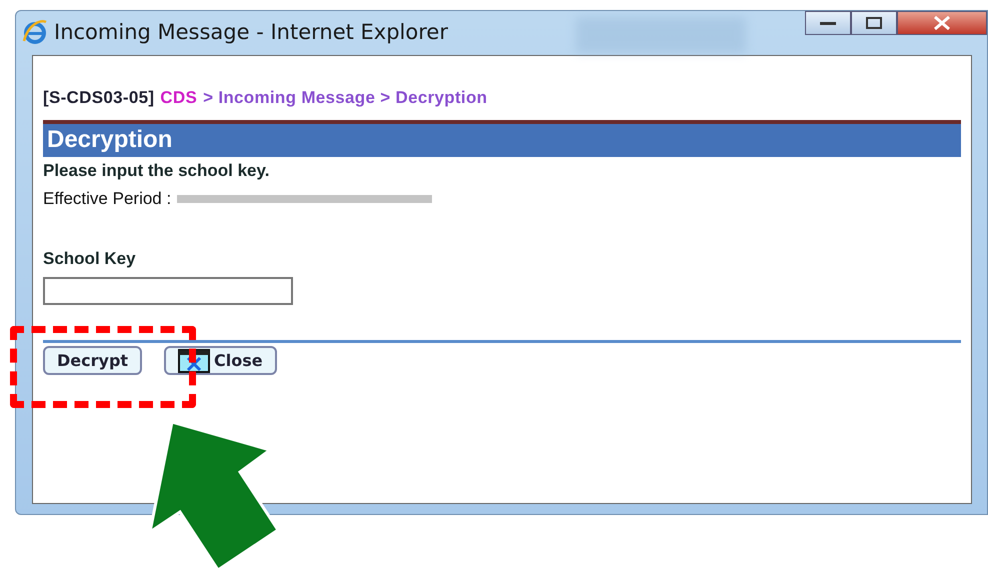 This screenshot has height=573, width=988. I want to click on browser-logo-icon, so click(35, 32).